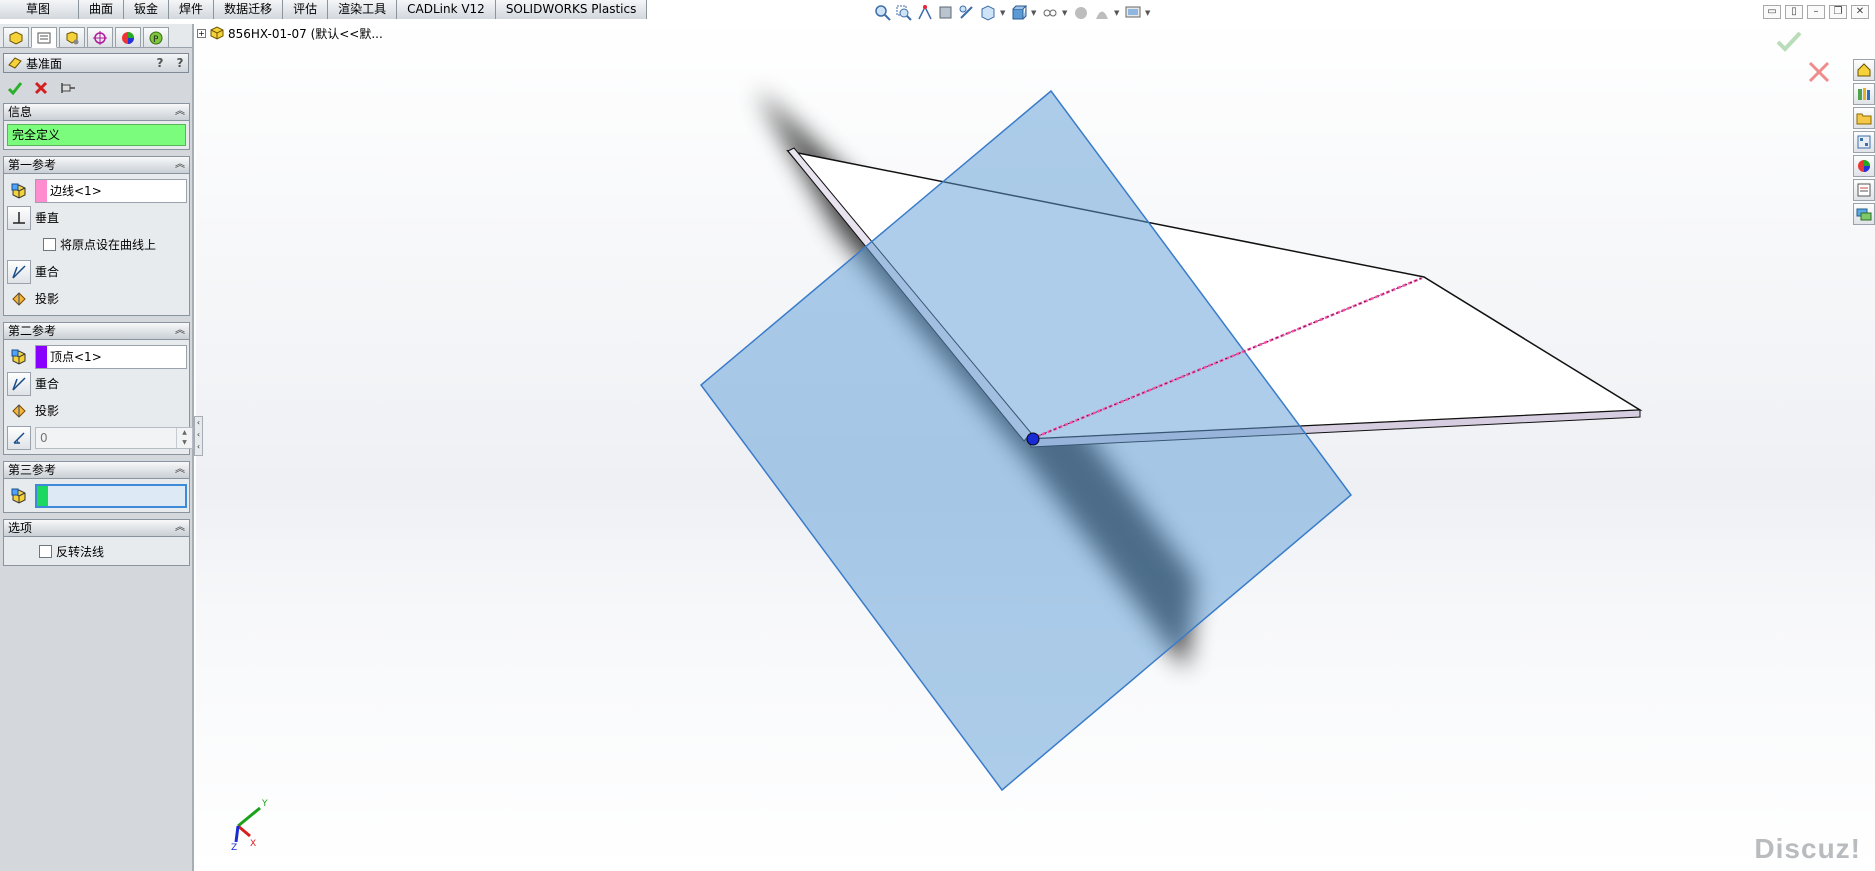 The image size is (1875, 871). Describe the element at coordinates (96, 112) in the screenshot. I see `info-group-header: 信息 ︽` at that location.